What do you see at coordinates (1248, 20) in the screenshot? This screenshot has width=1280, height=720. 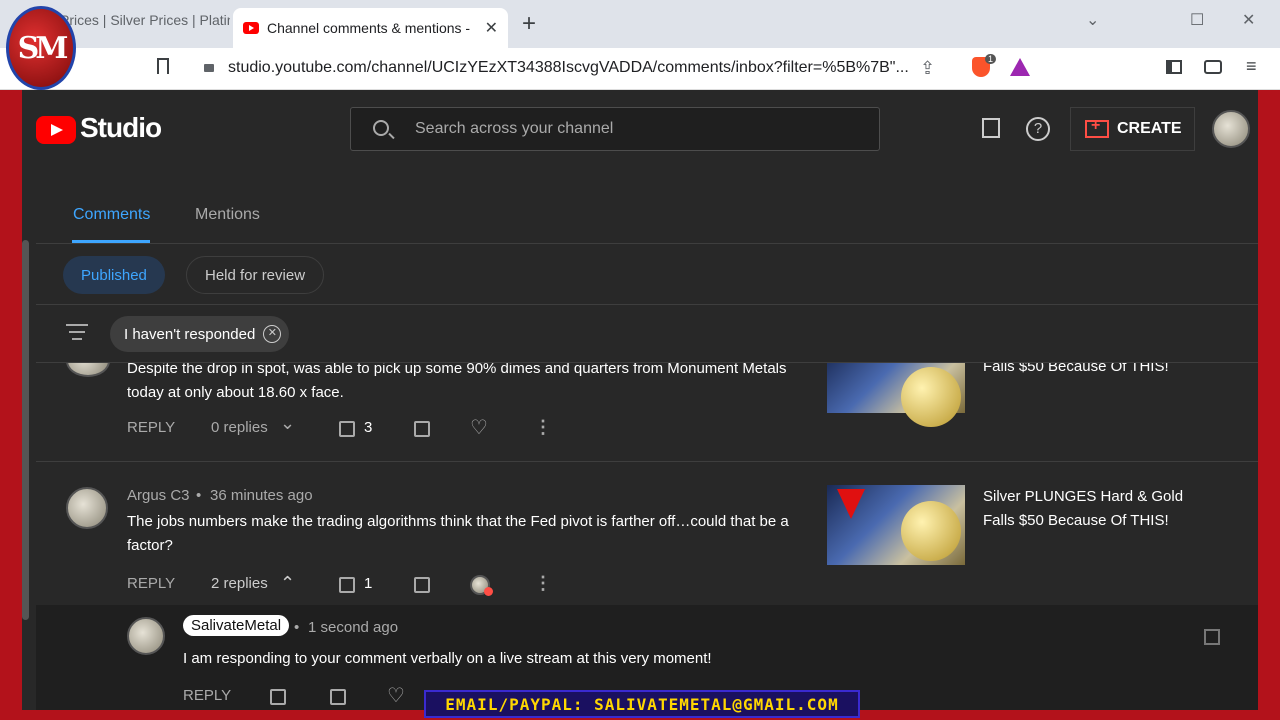 I see `window-close-icon: ✕` at bounding box center [1248, 20].